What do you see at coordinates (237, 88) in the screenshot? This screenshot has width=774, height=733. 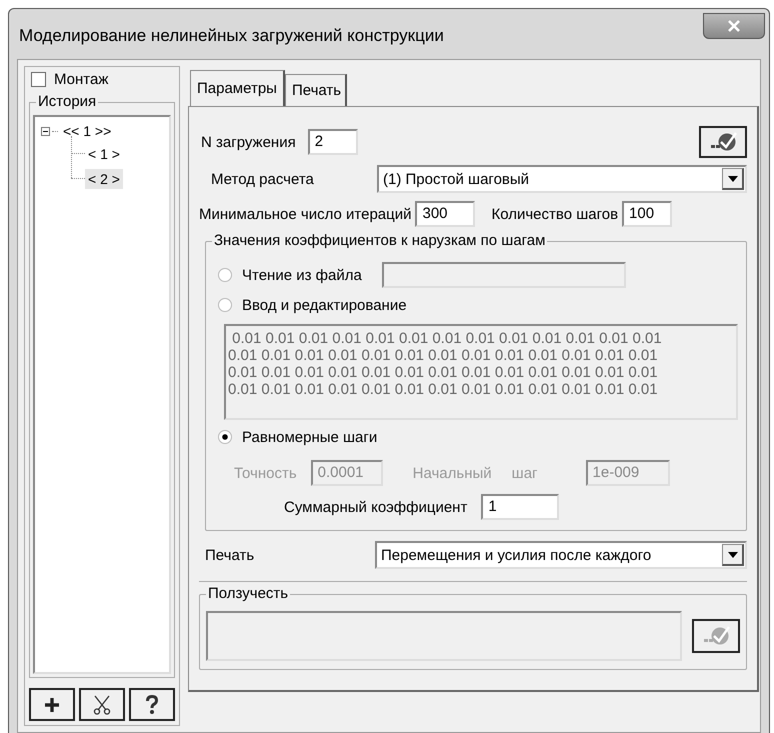 I see `tab: Параметры` at bounding box center [237, 88].